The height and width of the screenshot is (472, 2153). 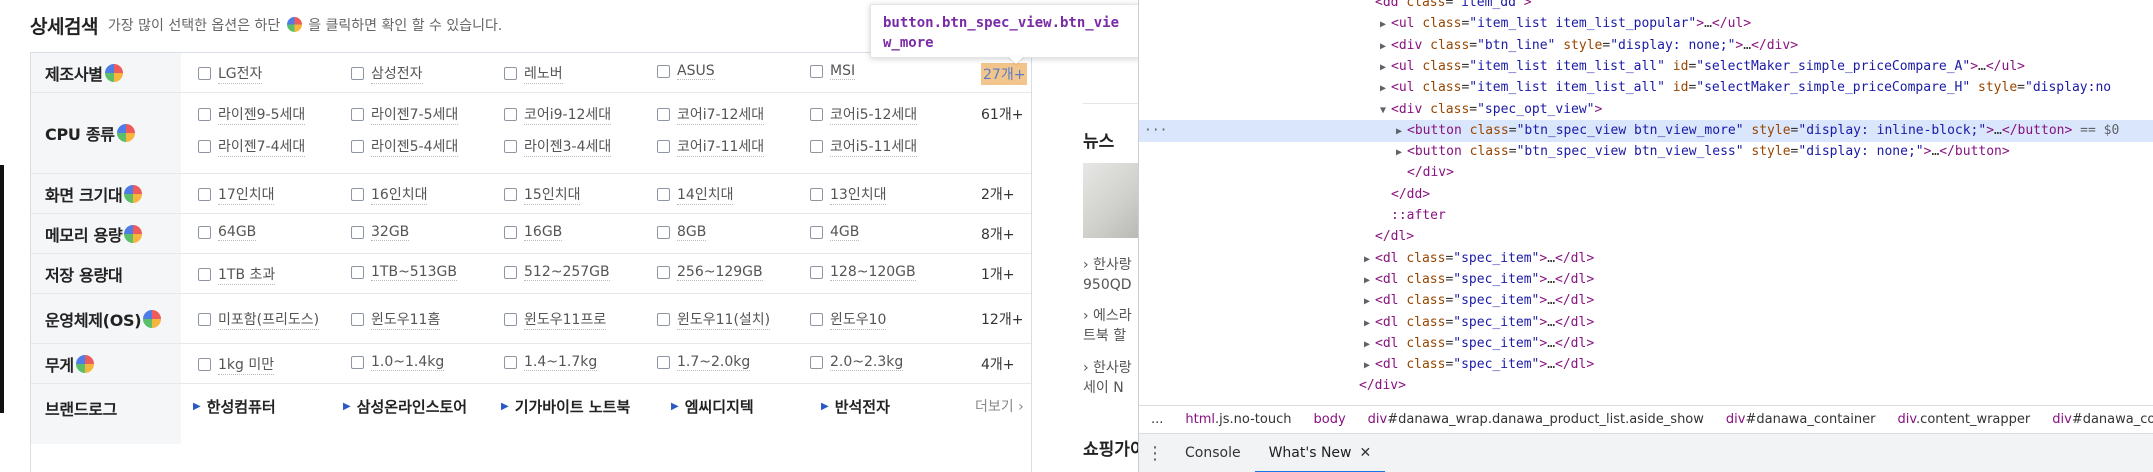 What do you see at coordinates (863, 272) in the screenshot?
I see `filter-option: 128~120GB` at bounding box center [863, 272].